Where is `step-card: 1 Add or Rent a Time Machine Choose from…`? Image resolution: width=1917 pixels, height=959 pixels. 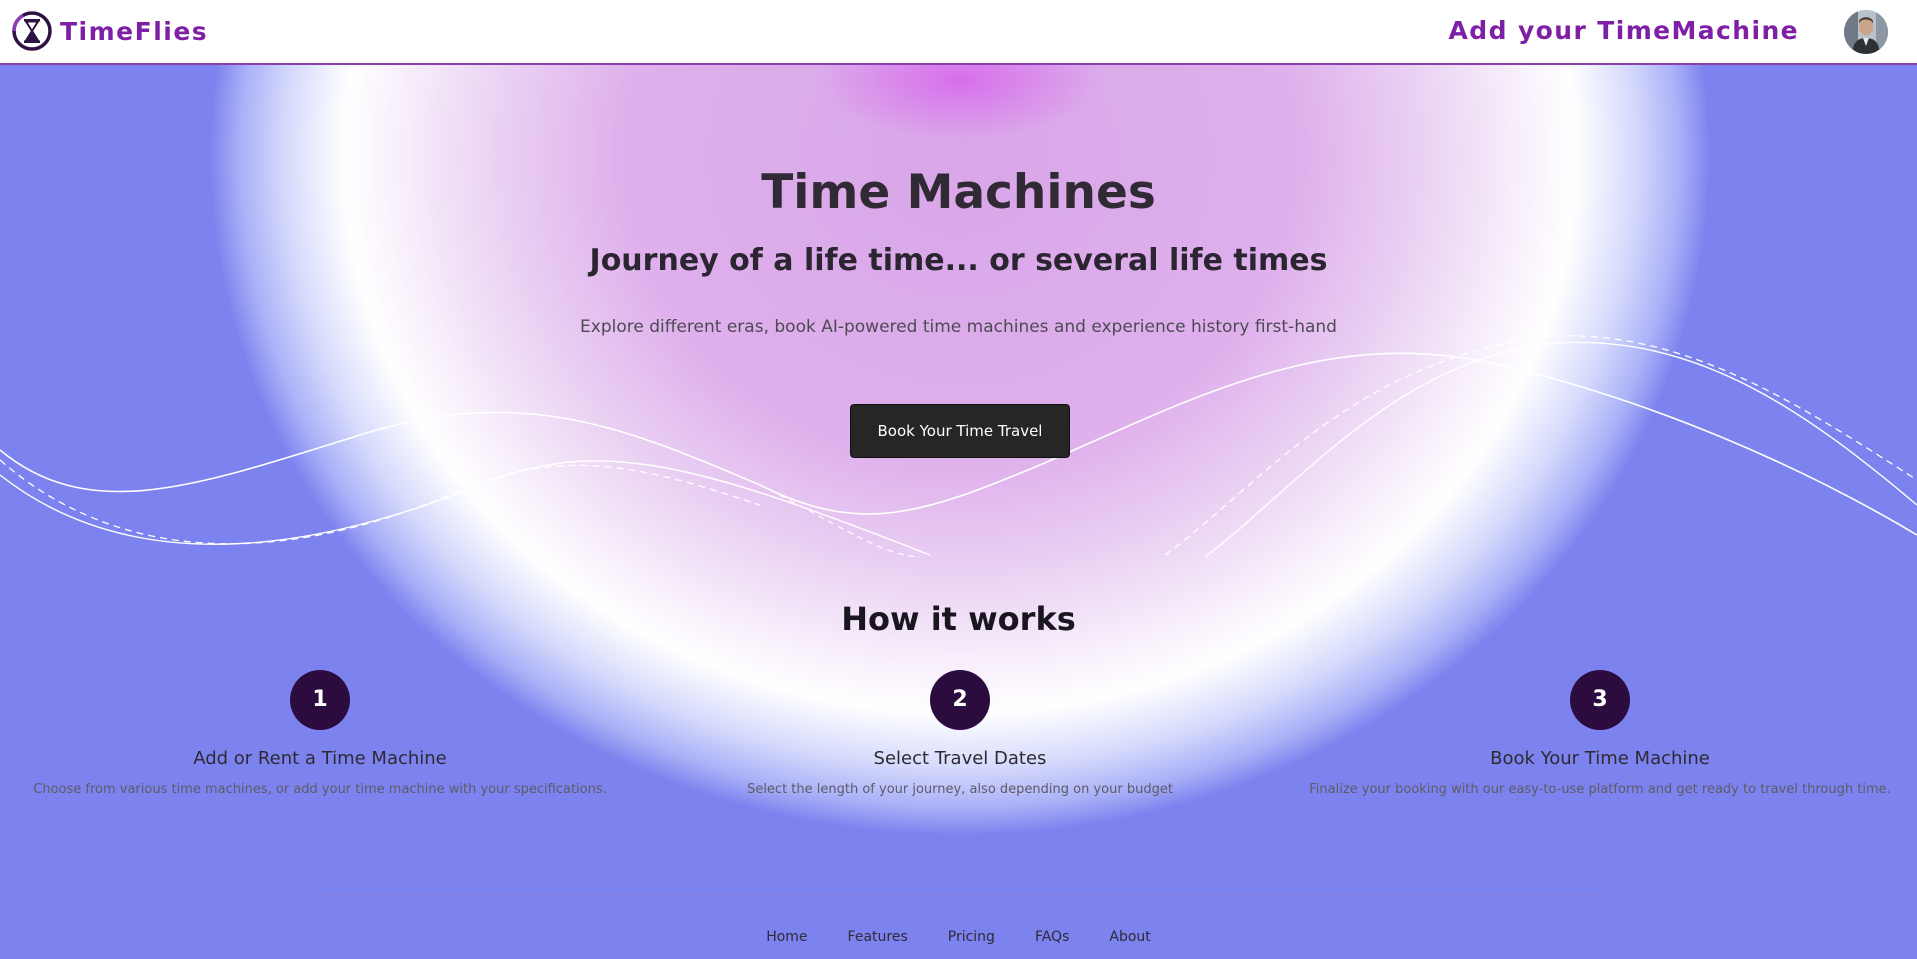
step-card: 1 Add or Rent a Time Machine Choose from… is located at coordinates (320, 733).